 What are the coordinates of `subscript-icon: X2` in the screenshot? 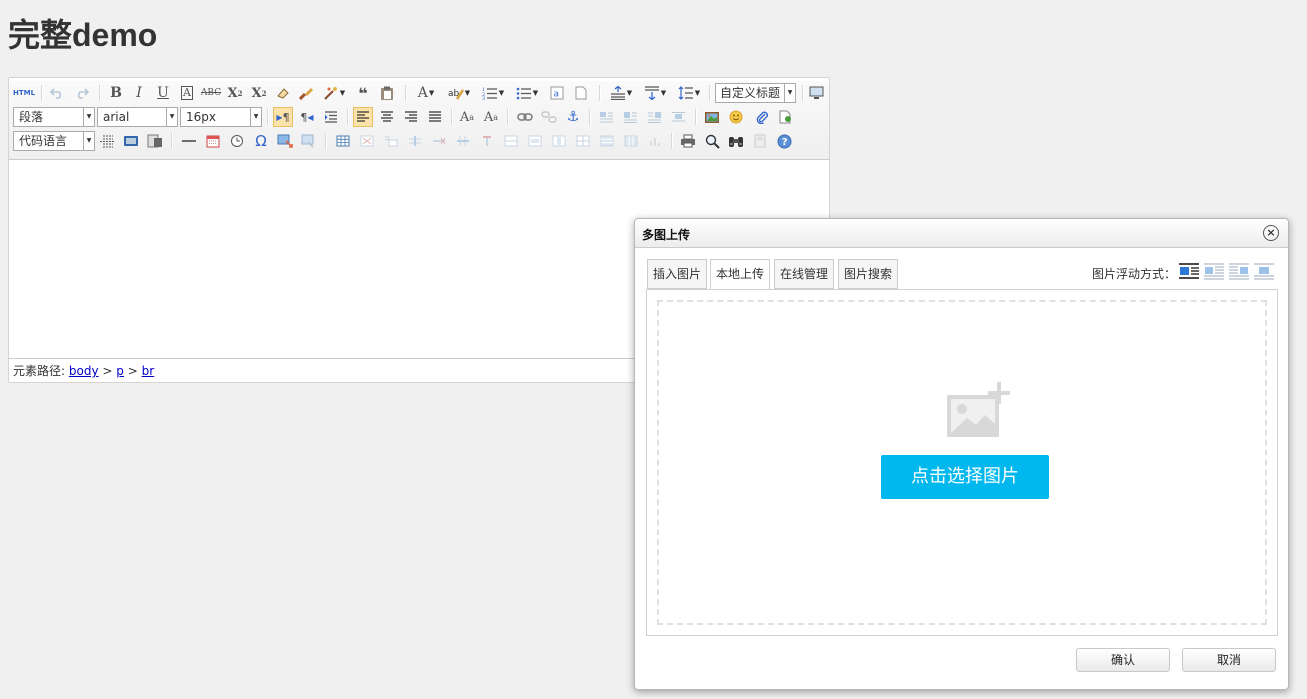 It's located at (259, 93).